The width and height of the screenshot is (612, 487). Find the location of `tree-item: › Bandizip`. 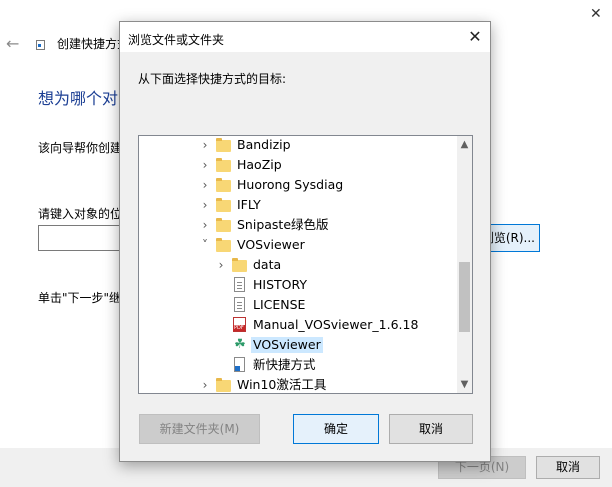

tree-item: › Bandizip is located at coordinates (297, 145).